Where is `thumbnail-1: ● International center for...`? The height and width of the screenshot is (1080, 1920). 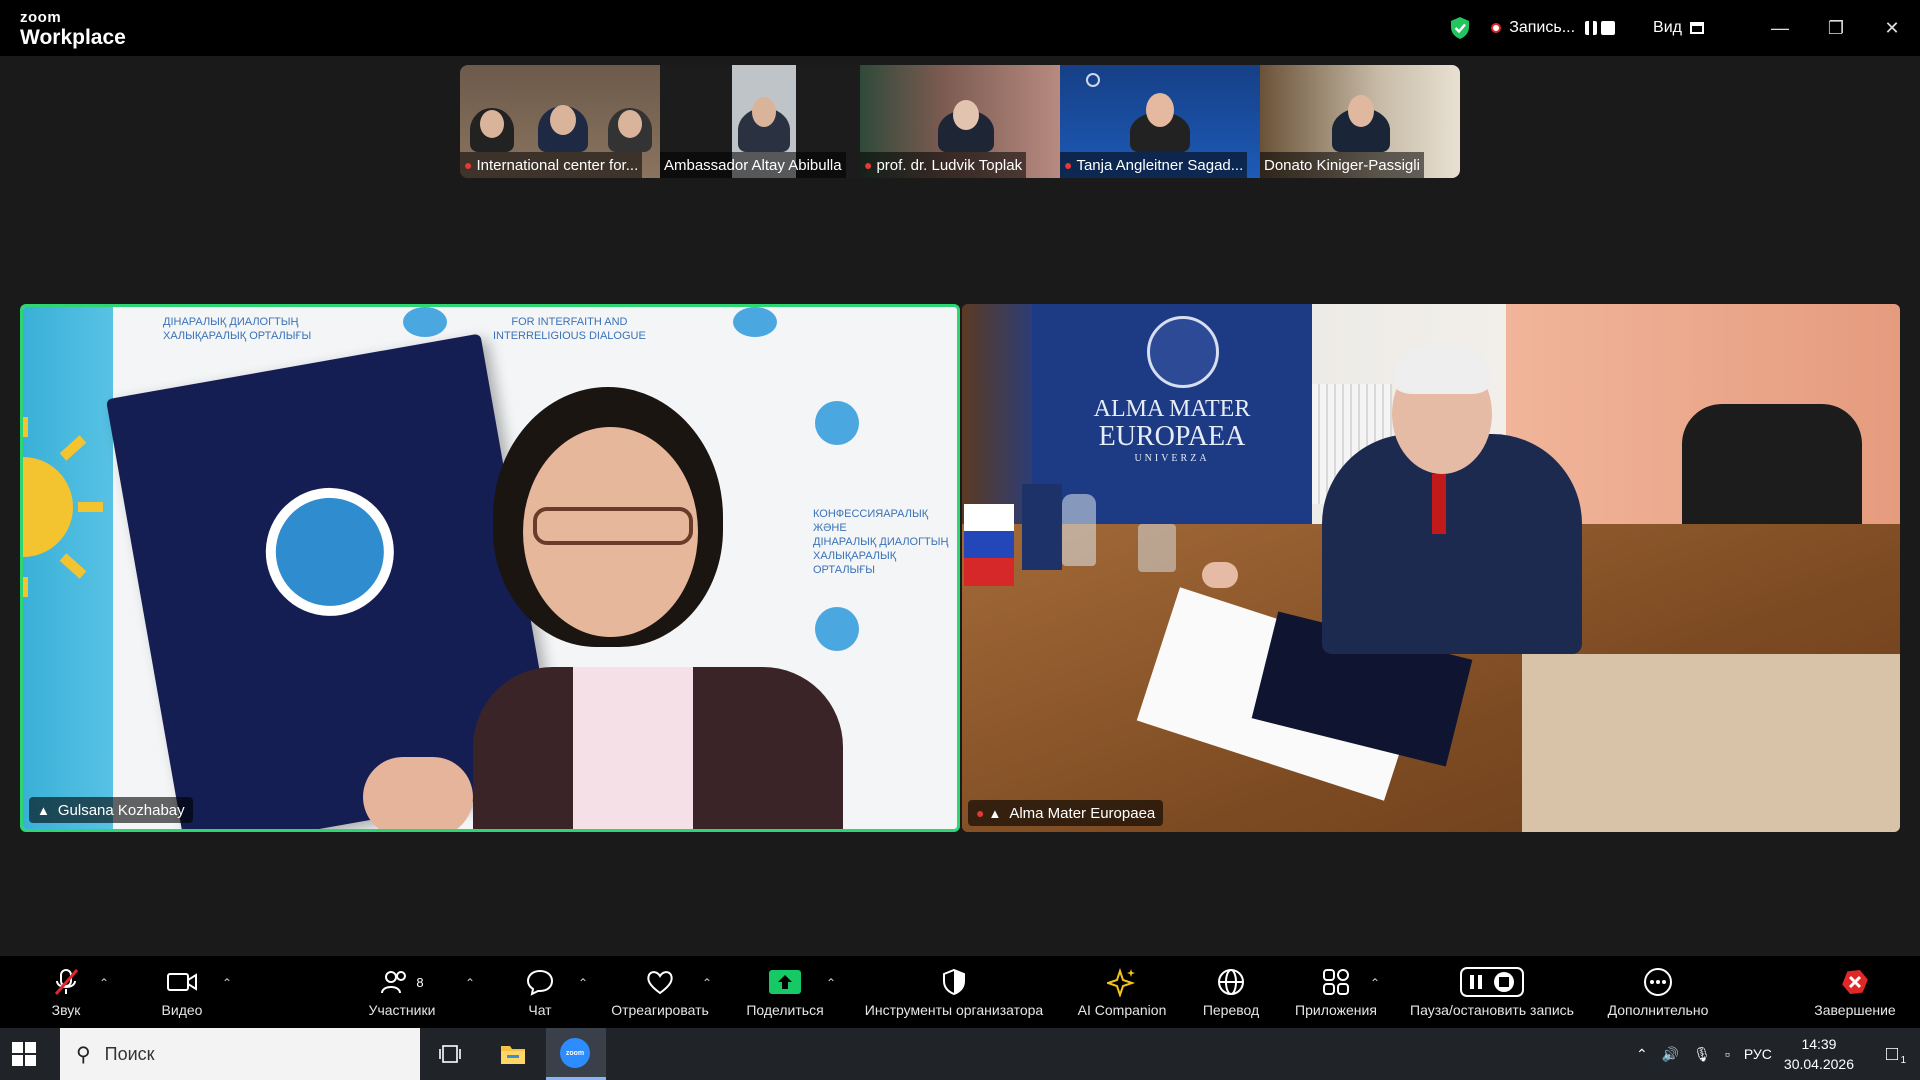 thumbnail-1: ● International center for... is located at coordinates (560, 121).